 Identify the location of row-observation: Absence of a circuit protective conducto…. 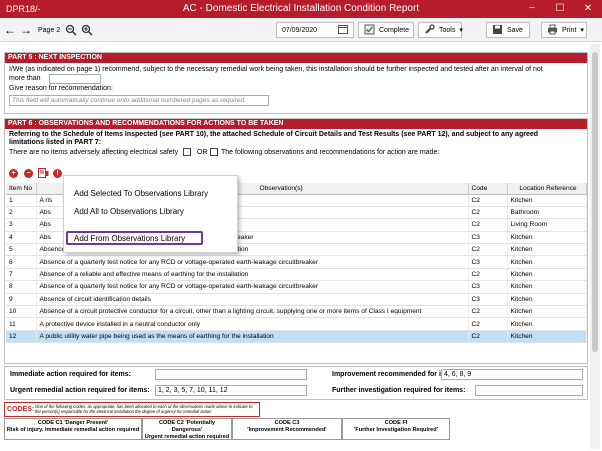
(252, 312).